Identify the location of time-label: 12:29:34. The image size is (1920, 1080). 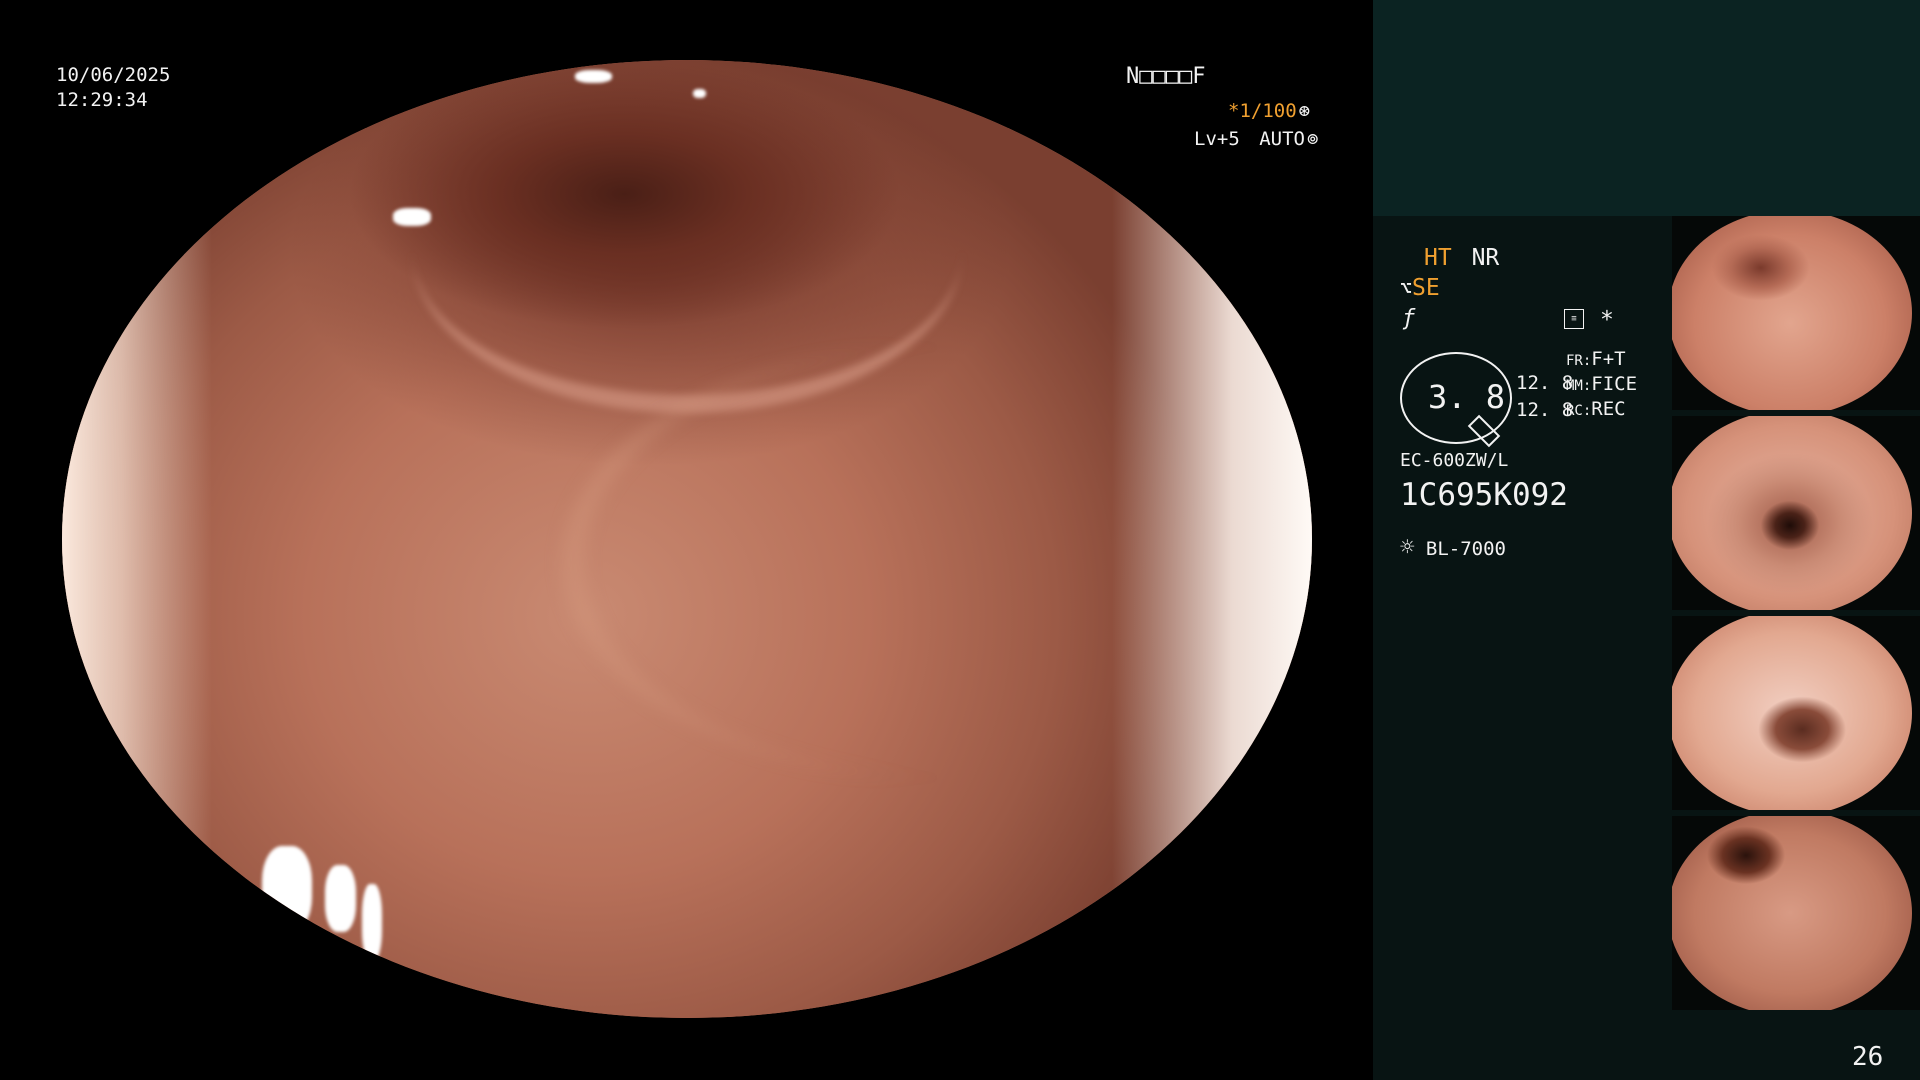
(102, 100).